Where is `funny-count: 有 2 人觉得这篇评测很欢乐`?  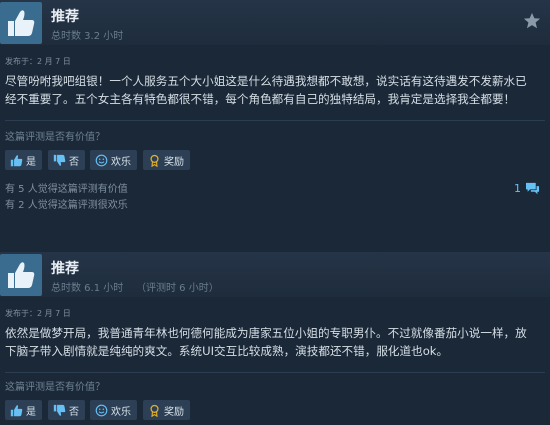
funny-count: 有 2 人觉得这篇评测很欢乐 is located at coordinates (66, 205).